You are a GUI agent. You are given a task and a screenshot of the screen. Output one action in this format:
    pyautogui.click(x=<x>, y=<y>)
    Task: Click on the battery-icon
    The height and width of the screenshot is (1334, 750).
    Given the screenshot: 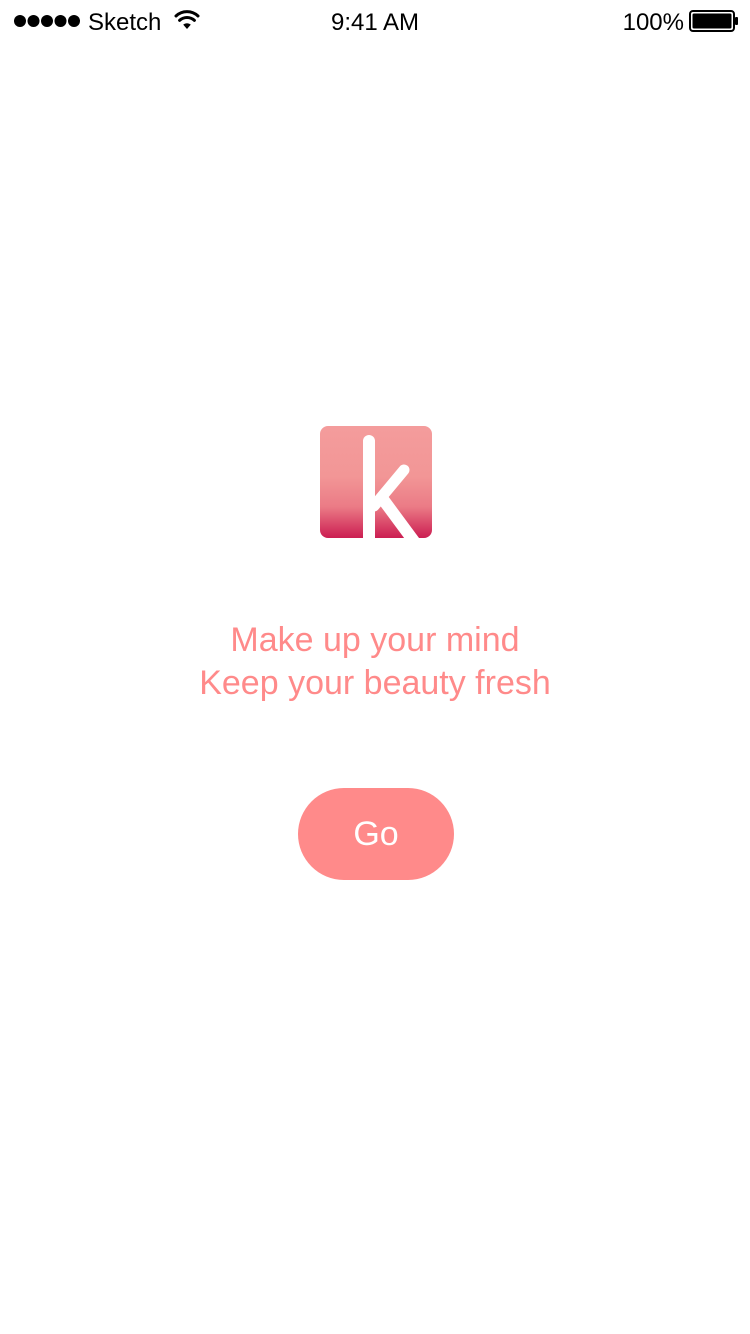 What is the action you would take?
    pyautogui.click(x=713, y=21)
    